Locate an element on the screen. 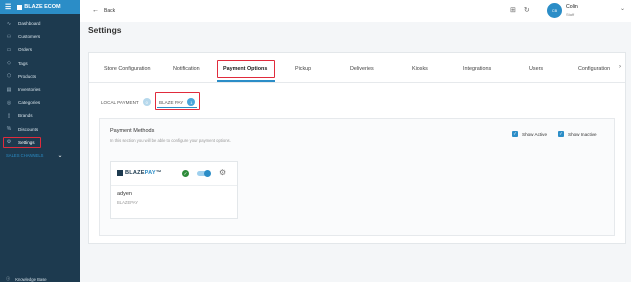  enabled-toggle is located at coordinates (204, 173).